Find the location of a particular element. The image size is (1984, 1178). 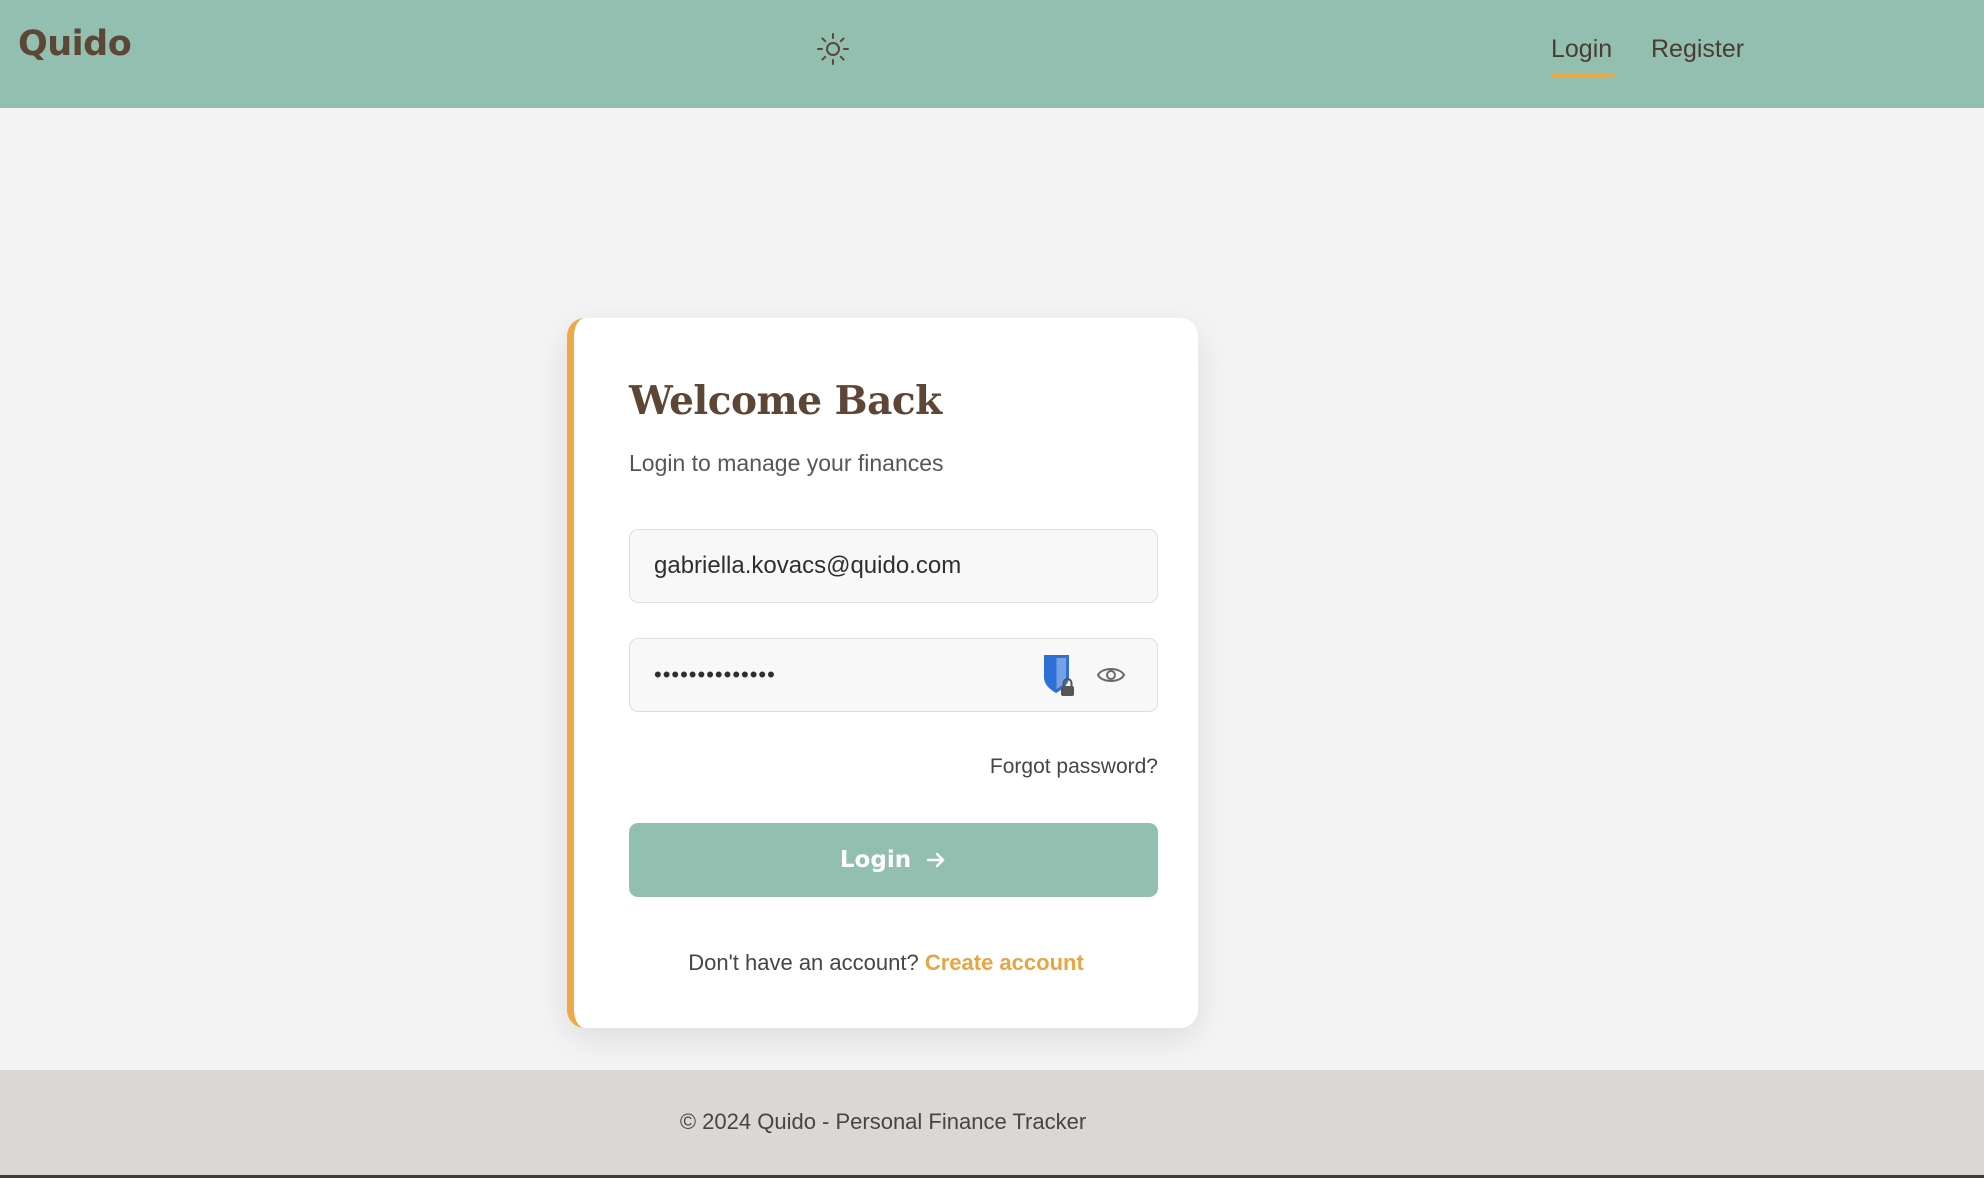

email-field is located at coordinates (893, 566).